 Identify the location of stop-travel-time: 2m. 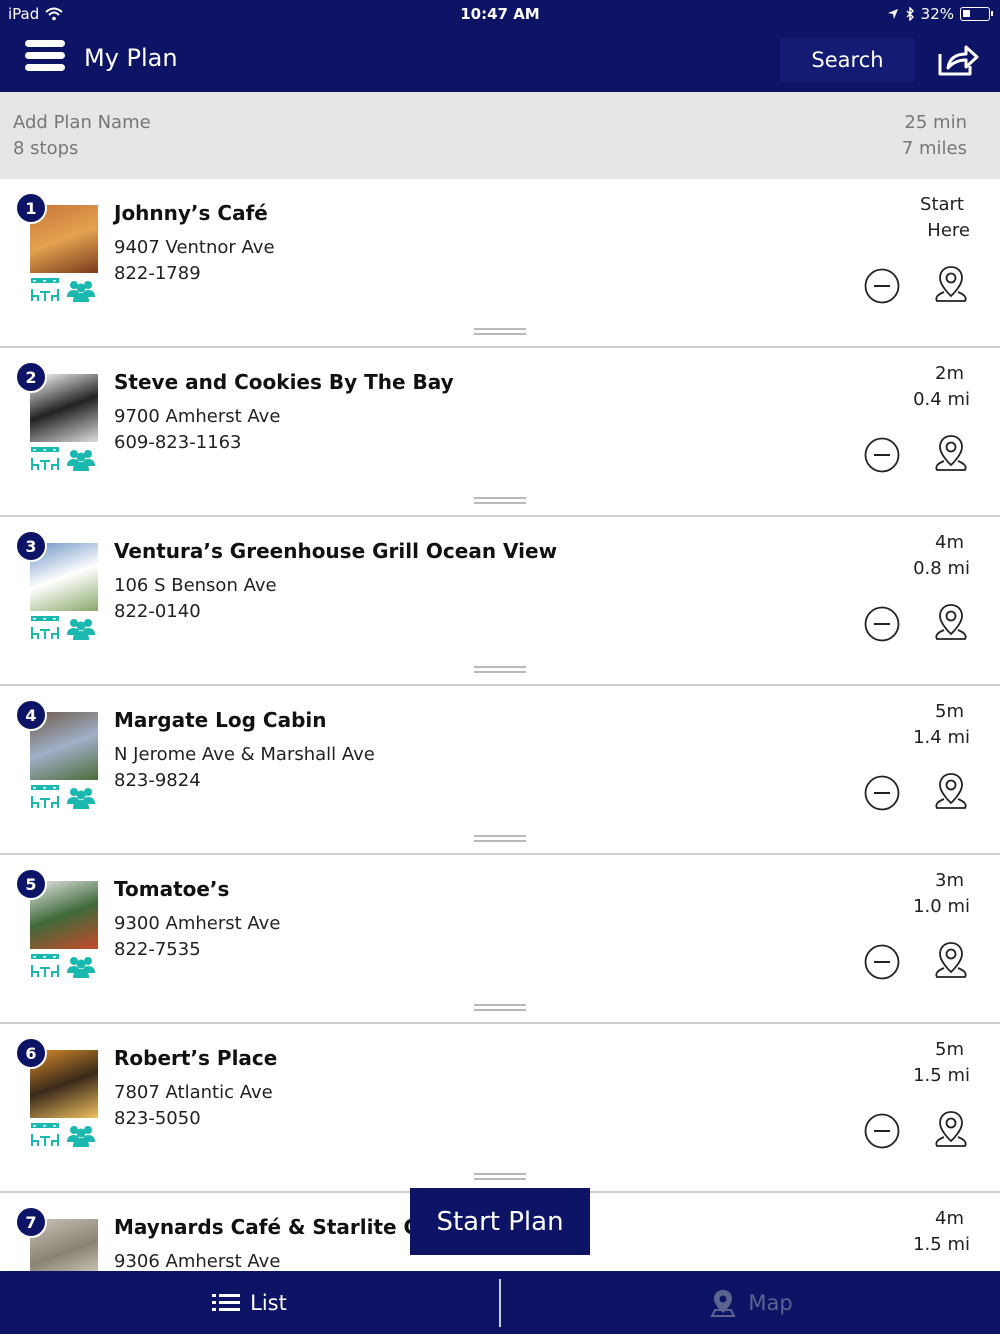
(949, 373).